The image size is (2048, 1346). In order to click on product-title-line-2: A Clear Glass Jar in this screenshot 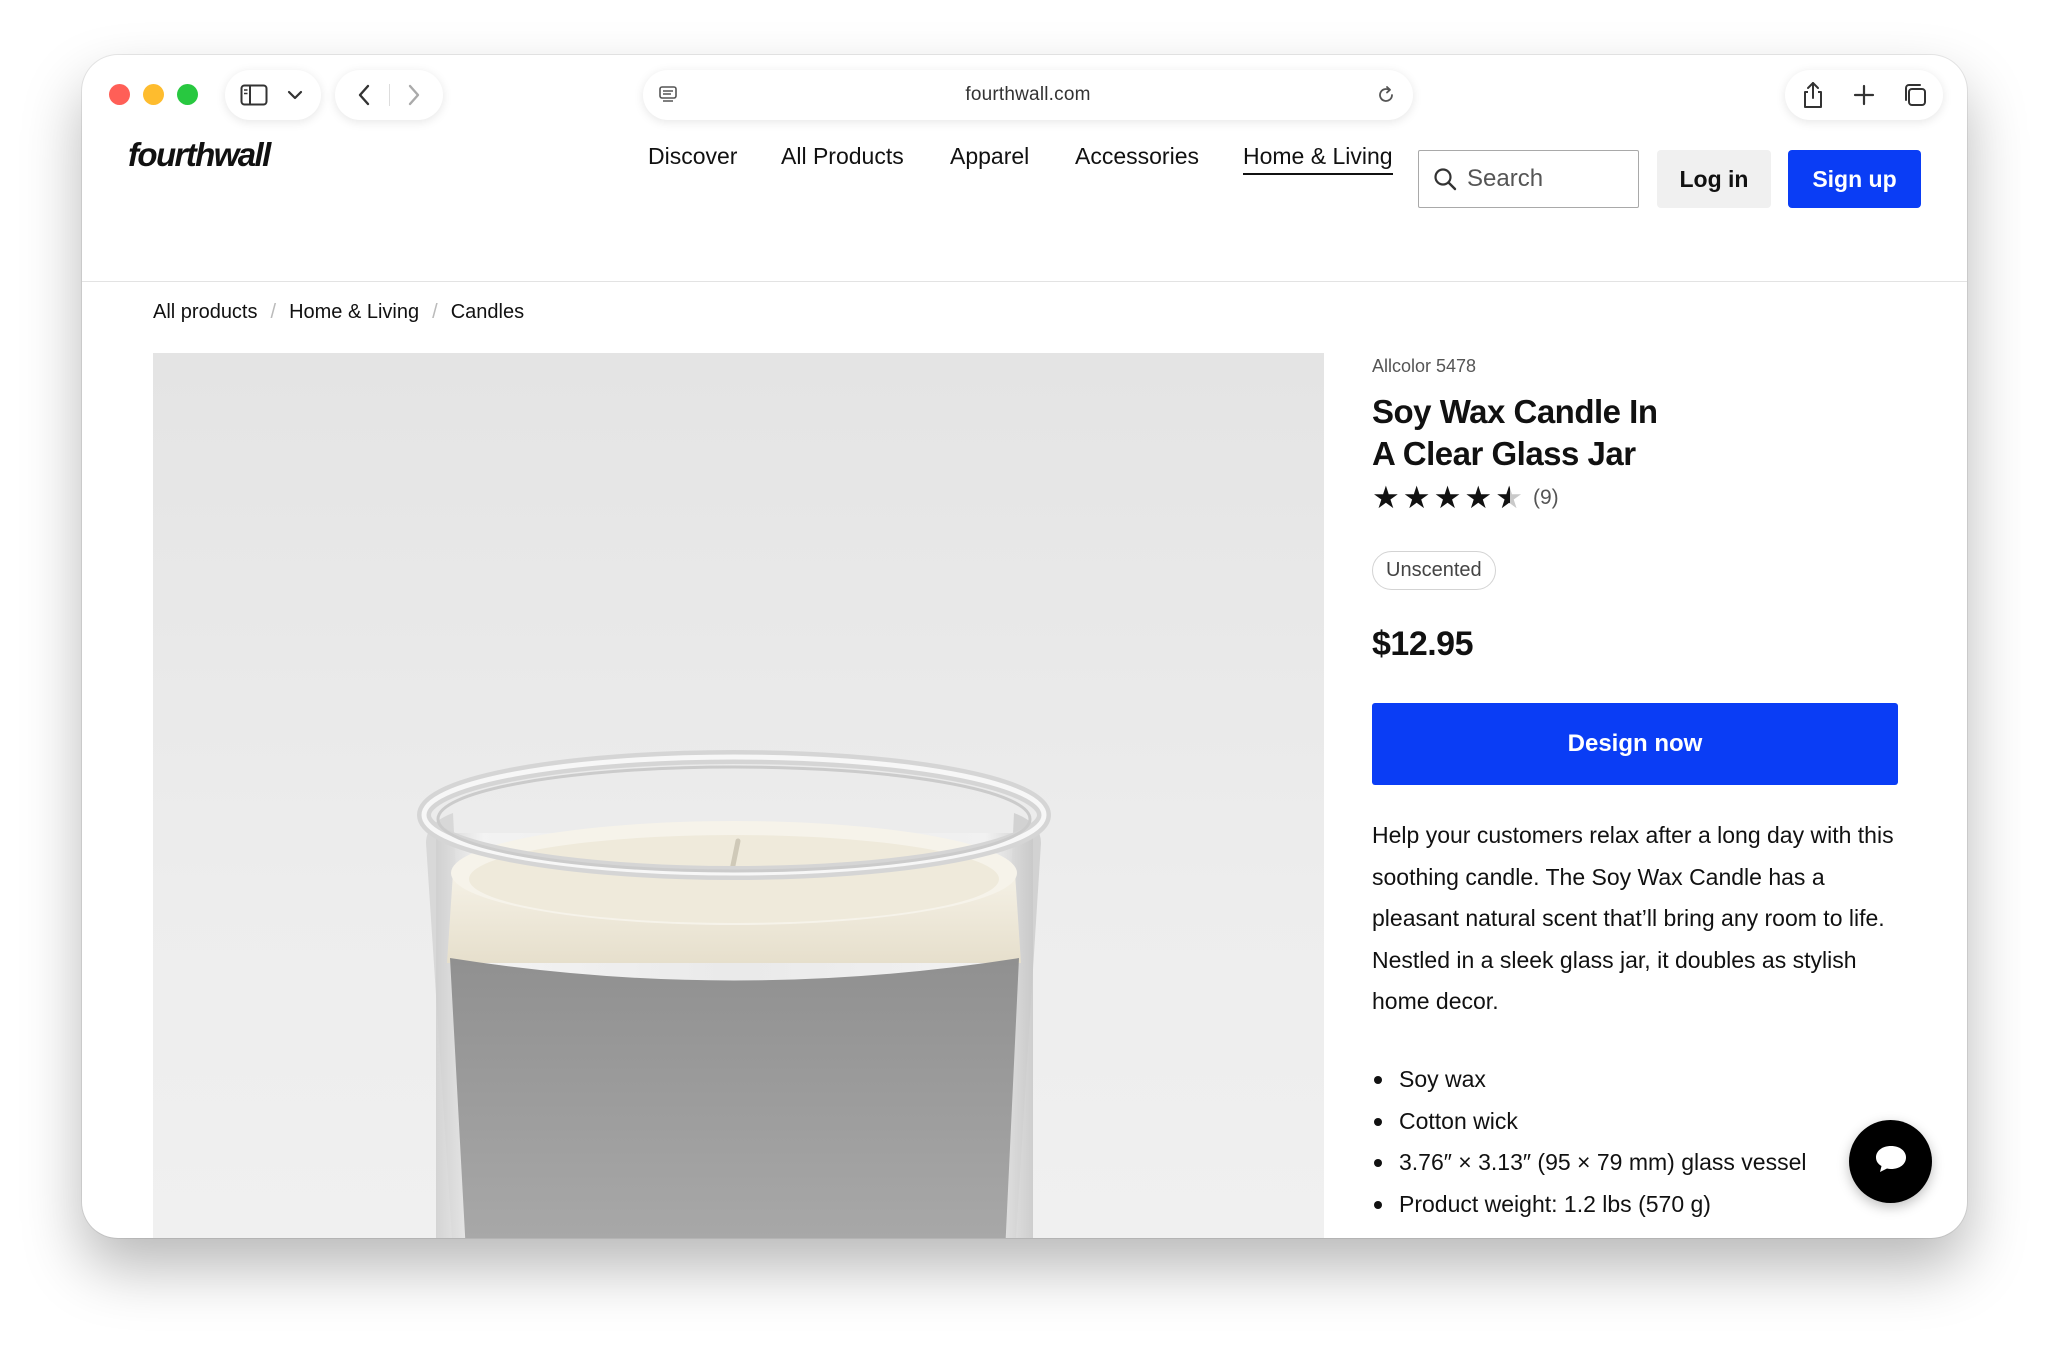, I will do `click(1504, 453)`.